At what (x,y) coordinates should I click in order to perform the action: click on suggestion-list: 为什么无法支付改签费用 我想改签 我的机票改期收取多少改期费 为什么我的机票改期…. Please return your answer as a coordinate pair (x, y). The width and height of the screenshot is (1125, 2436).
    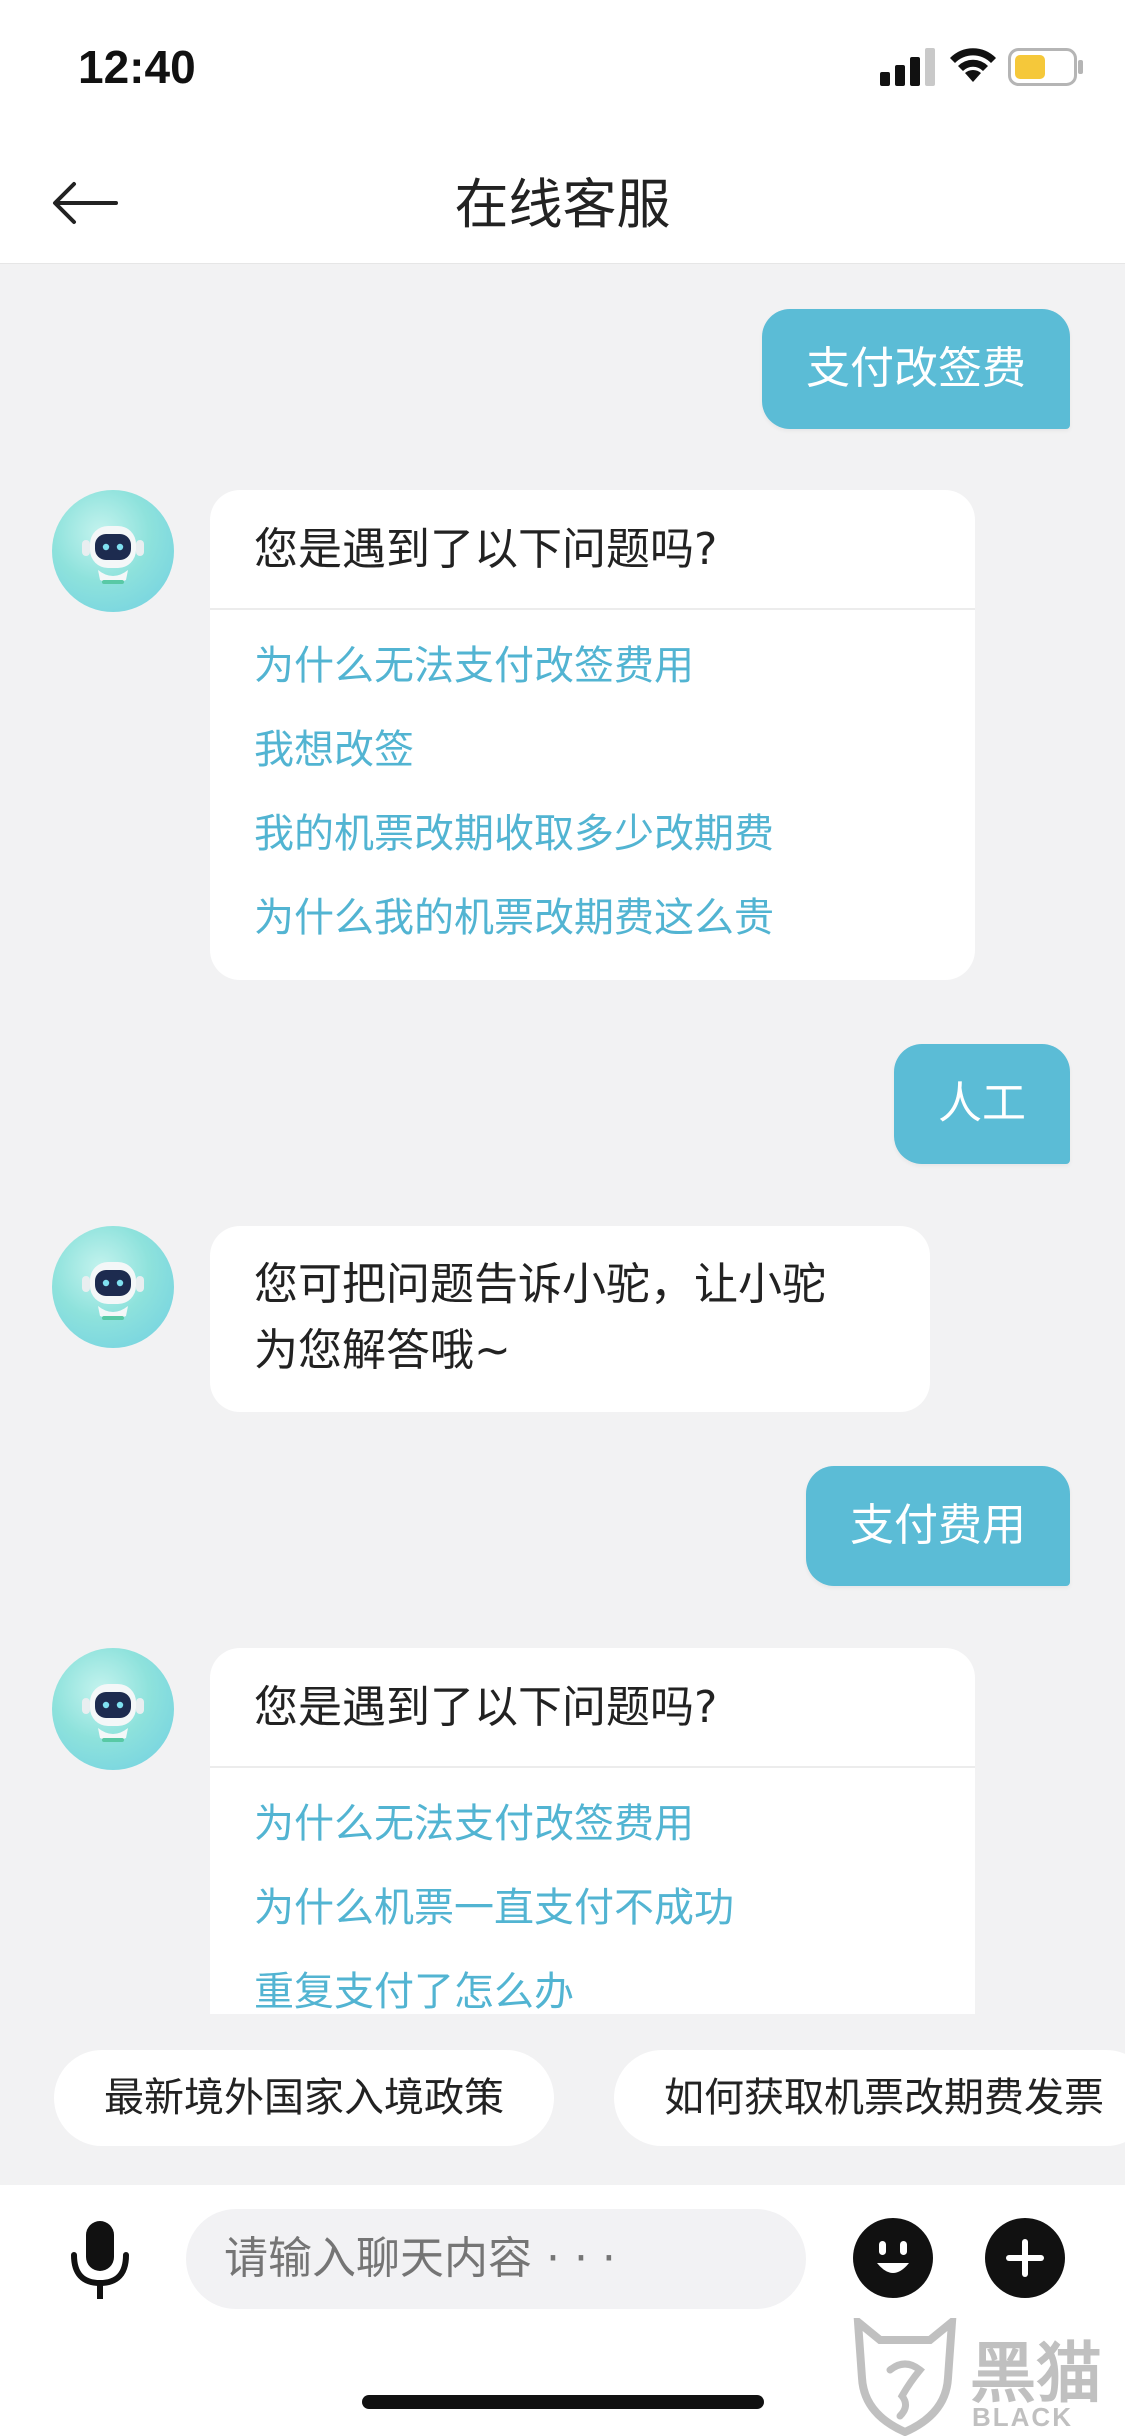
    Looking at the image, I should click on (592, 795).